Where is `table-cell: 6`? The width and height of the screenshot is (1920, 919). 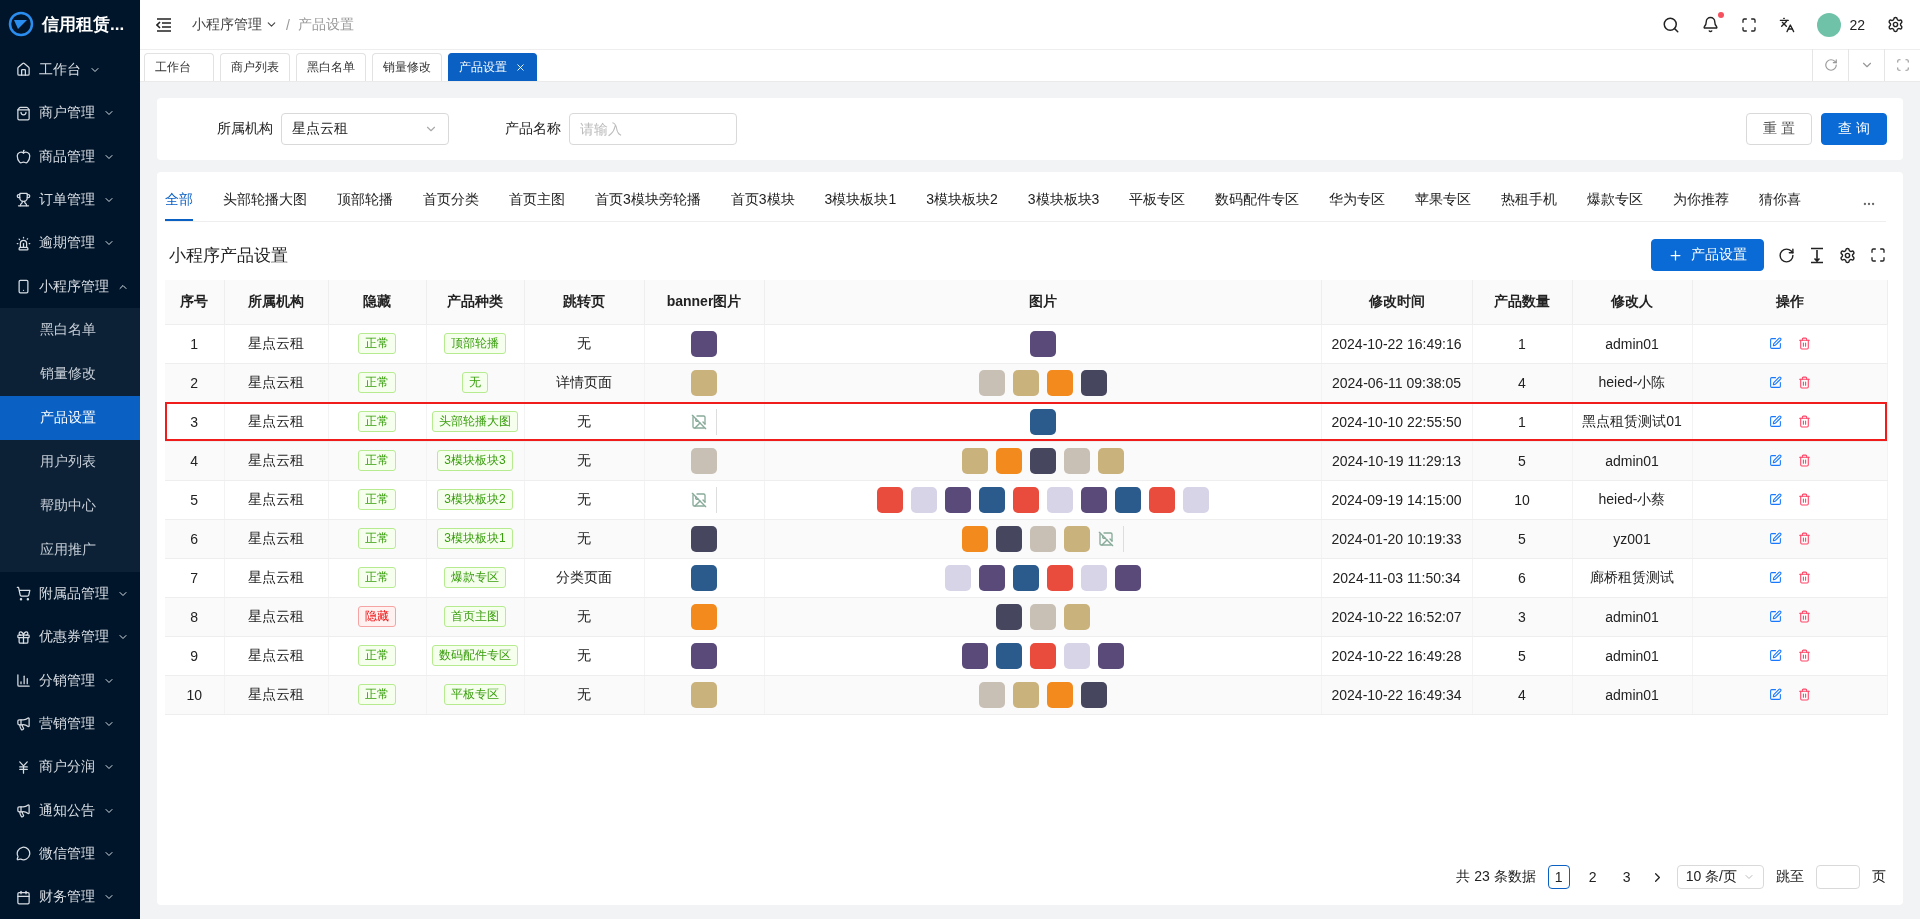
table-cell: 6 is located at coordinates (194, 538).